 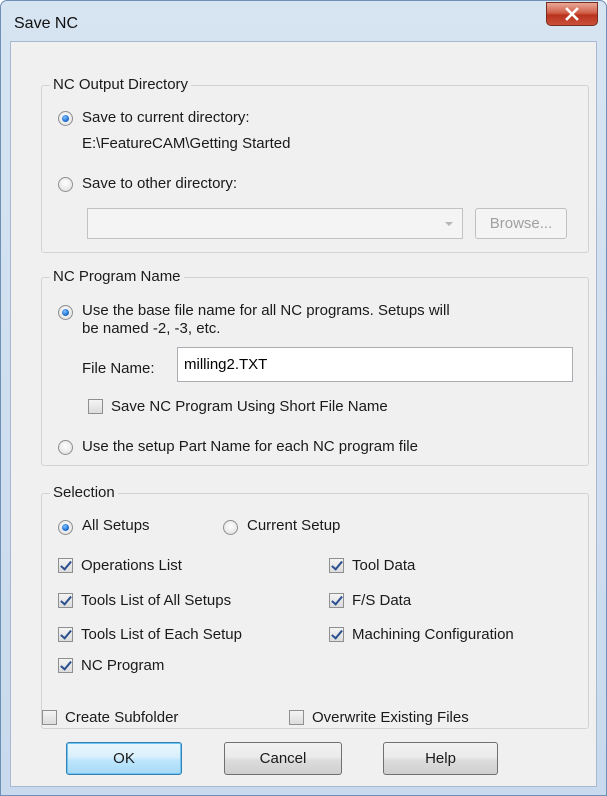 What do you see at coordinates (275, 223) in the screenshot?
I see `other-directory-dropdown` at bounding box center [275, 223].